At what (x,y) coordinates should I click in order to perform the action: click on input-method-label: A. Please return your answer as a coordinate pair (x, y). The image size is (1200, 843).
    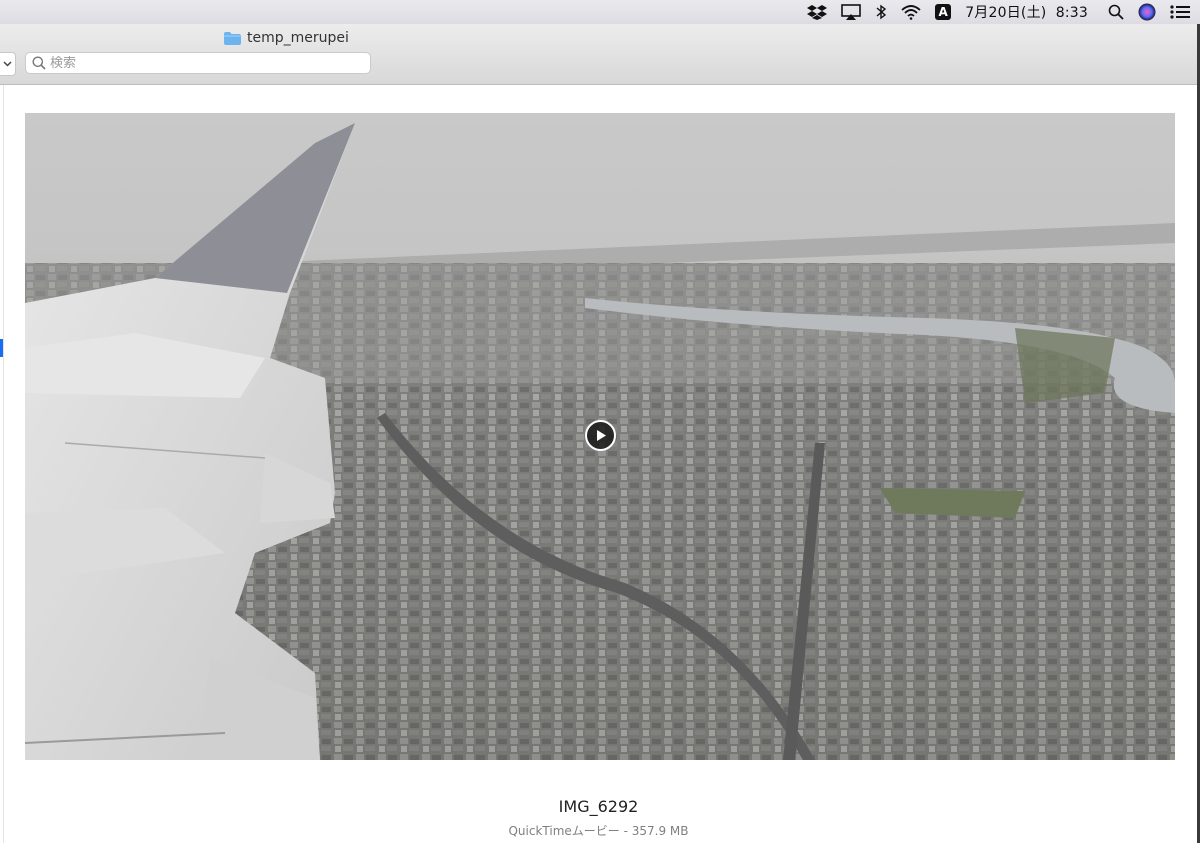
    Looking at the image, I should click on (943, 12).